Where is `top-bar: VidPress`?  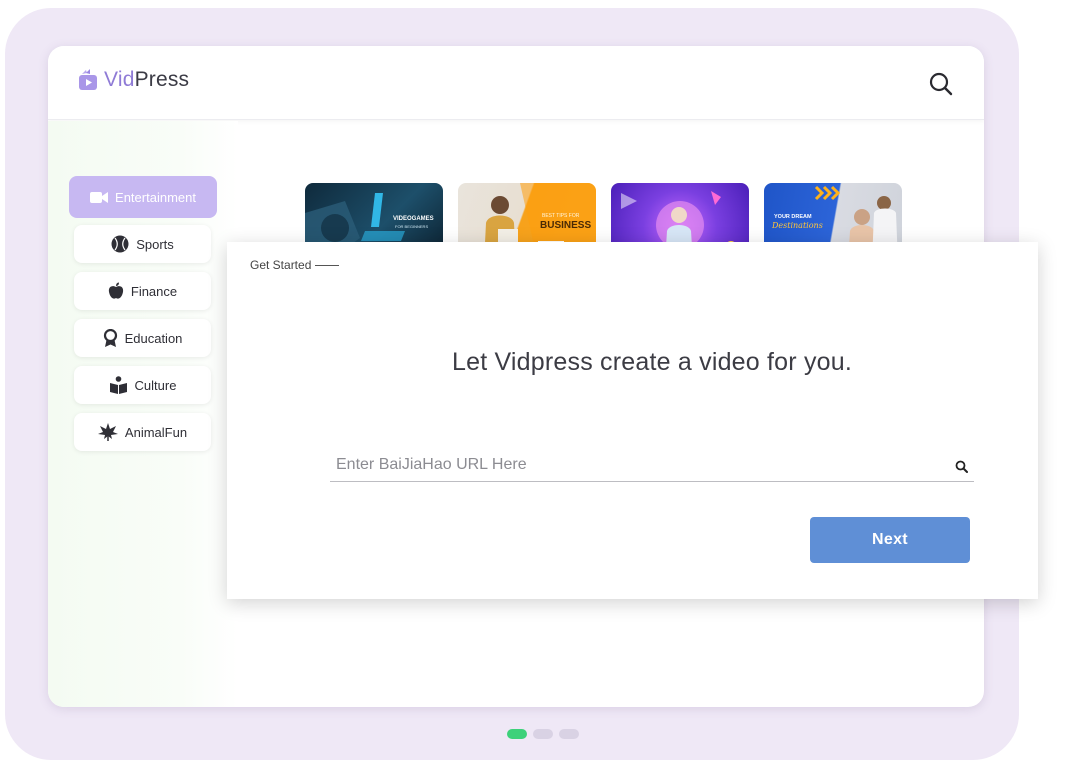 top-bar: VidPress is located at coordinates (516, 83).